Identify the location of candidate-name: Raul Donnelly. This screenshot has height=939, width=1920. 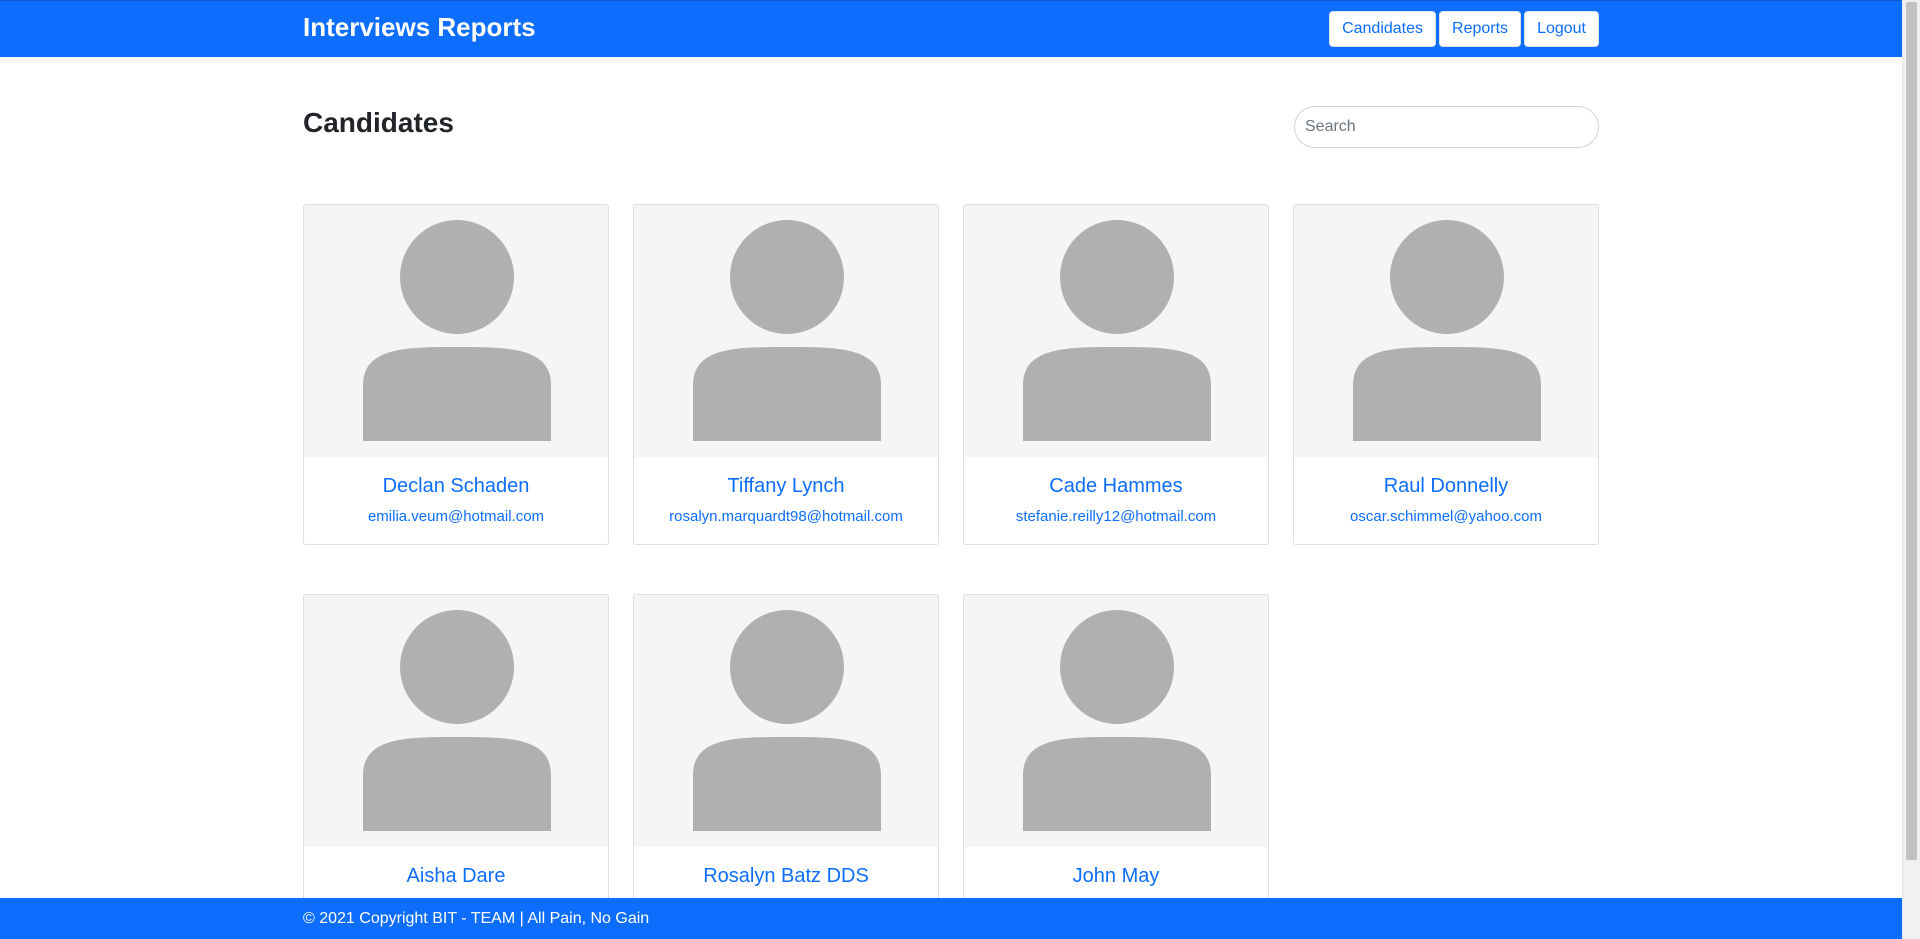
(1446, 477).